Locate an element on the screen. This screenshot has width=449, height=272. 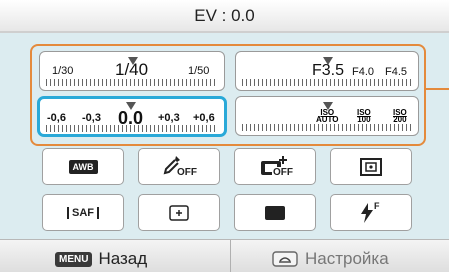
iso-option-auto: ISO AUTO is located at coordinates (327, 116).